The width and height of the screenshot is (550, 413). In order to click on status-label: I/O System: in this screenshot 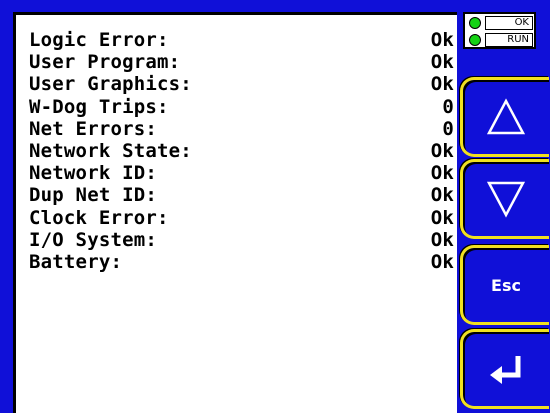, I will do `click(93, 239)`.